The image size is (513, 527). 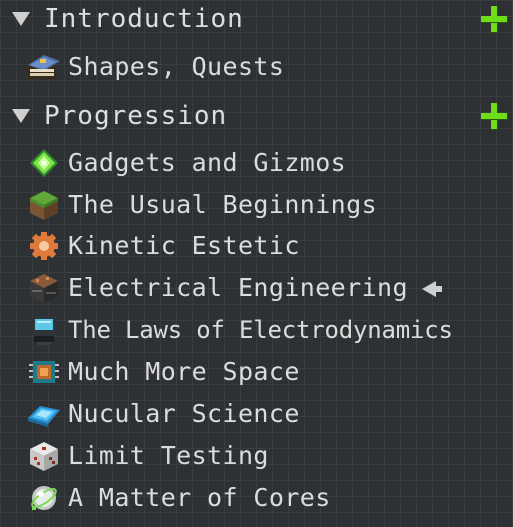 What do you see at coordinates (144, 19) in the screenshot?
I see `category-title: Introduction` at bounding box center [144, 19].